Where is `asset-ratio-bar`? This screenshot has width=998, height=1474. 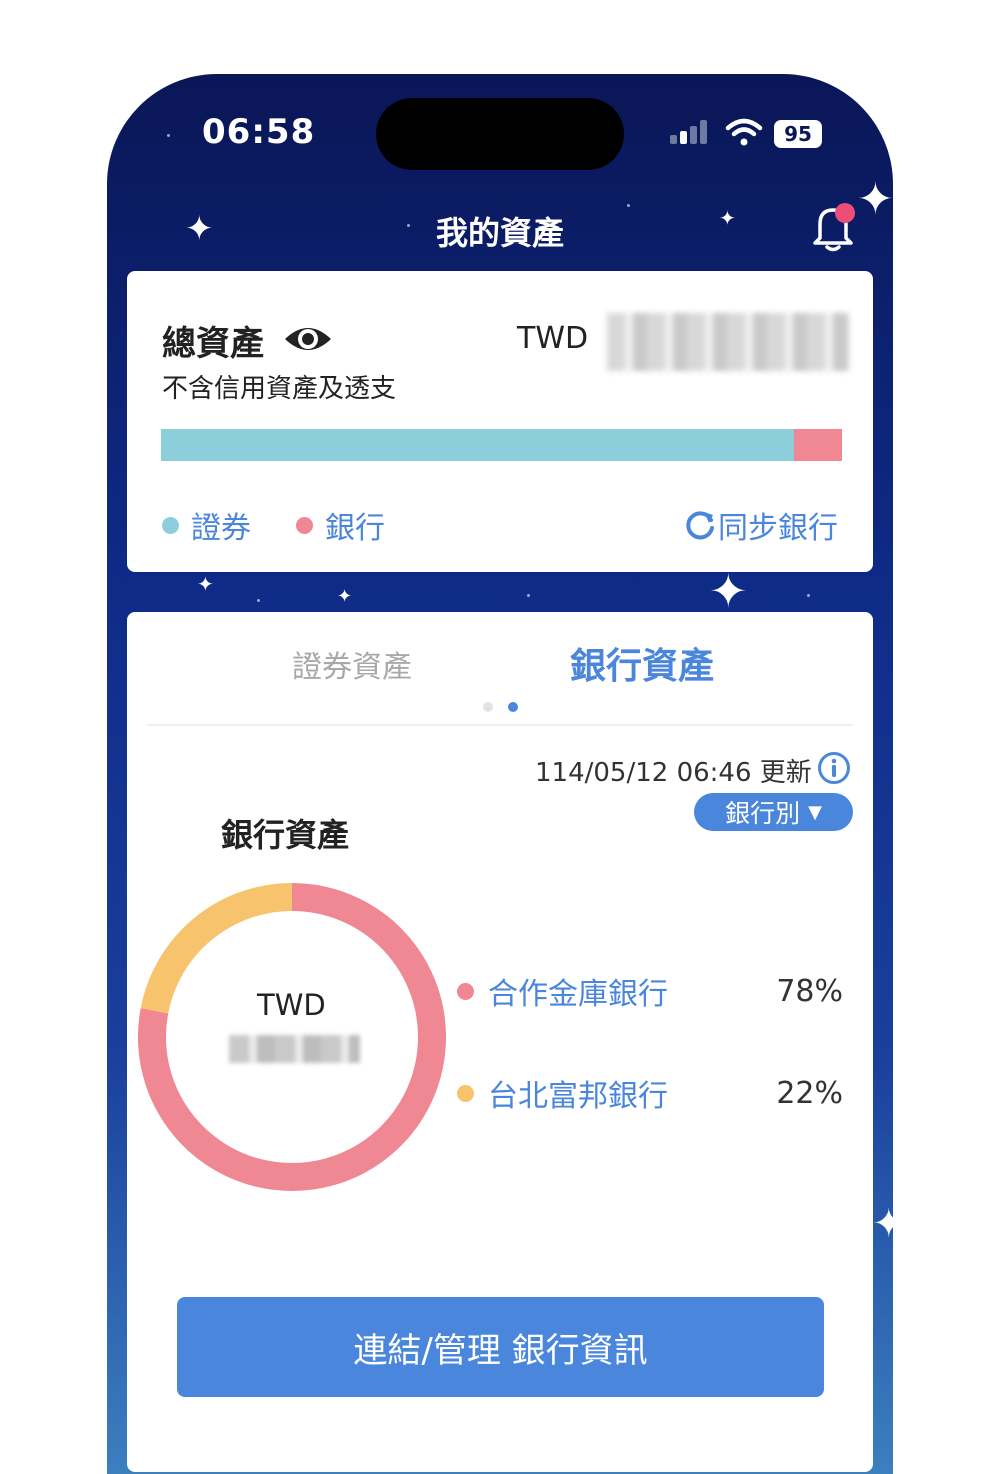
asset-ratio-bar is located at coordinates (501, 445).